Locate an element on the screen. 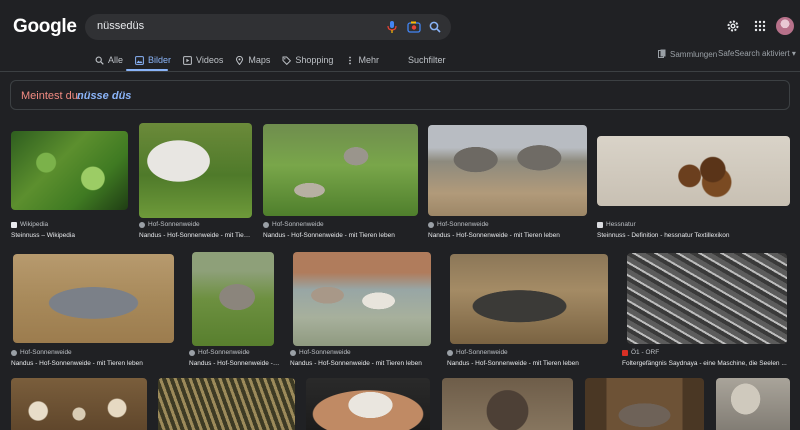 The height and width of the screenshot is (430, 800). did-you-mean-suggestion-link: nüsse düs is located at coordinates (104, 96).